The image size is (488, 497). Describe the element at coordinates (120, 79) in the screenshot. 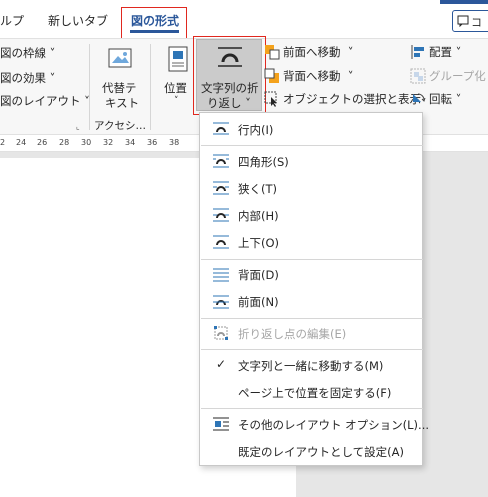

I see `alt-text-button: 代替テ キスト` at that location.